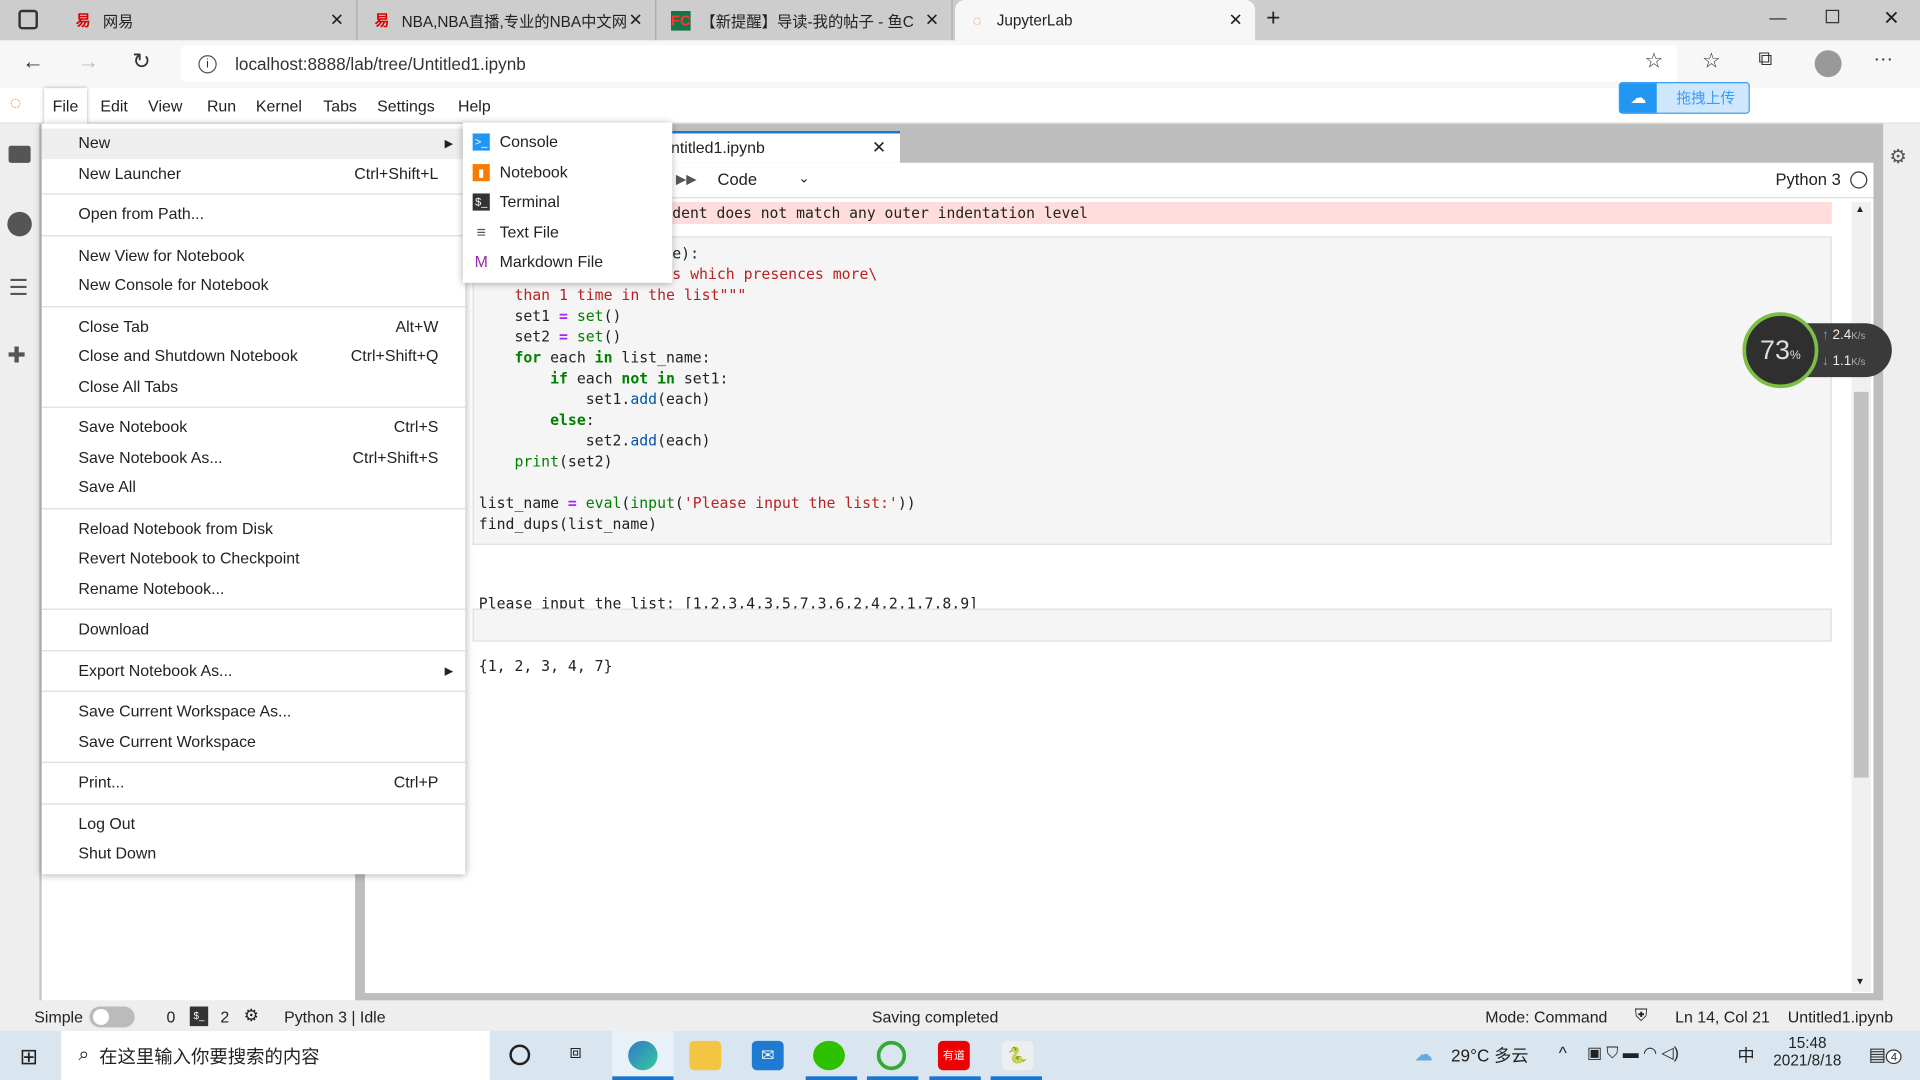  Describe the element at coordinates (567, 142) in the screenshot. I see `submenu-item: >_ Console` at that location.